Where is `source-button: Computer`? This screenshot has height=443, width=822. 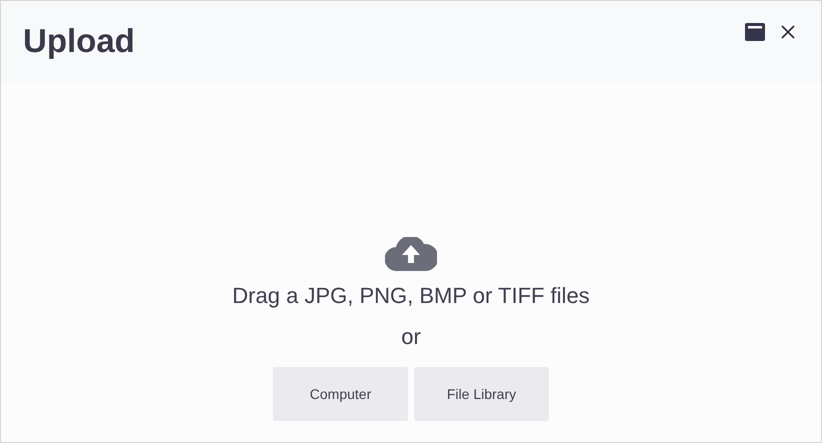
source-button: Computer is located at coordinates (340, 394).